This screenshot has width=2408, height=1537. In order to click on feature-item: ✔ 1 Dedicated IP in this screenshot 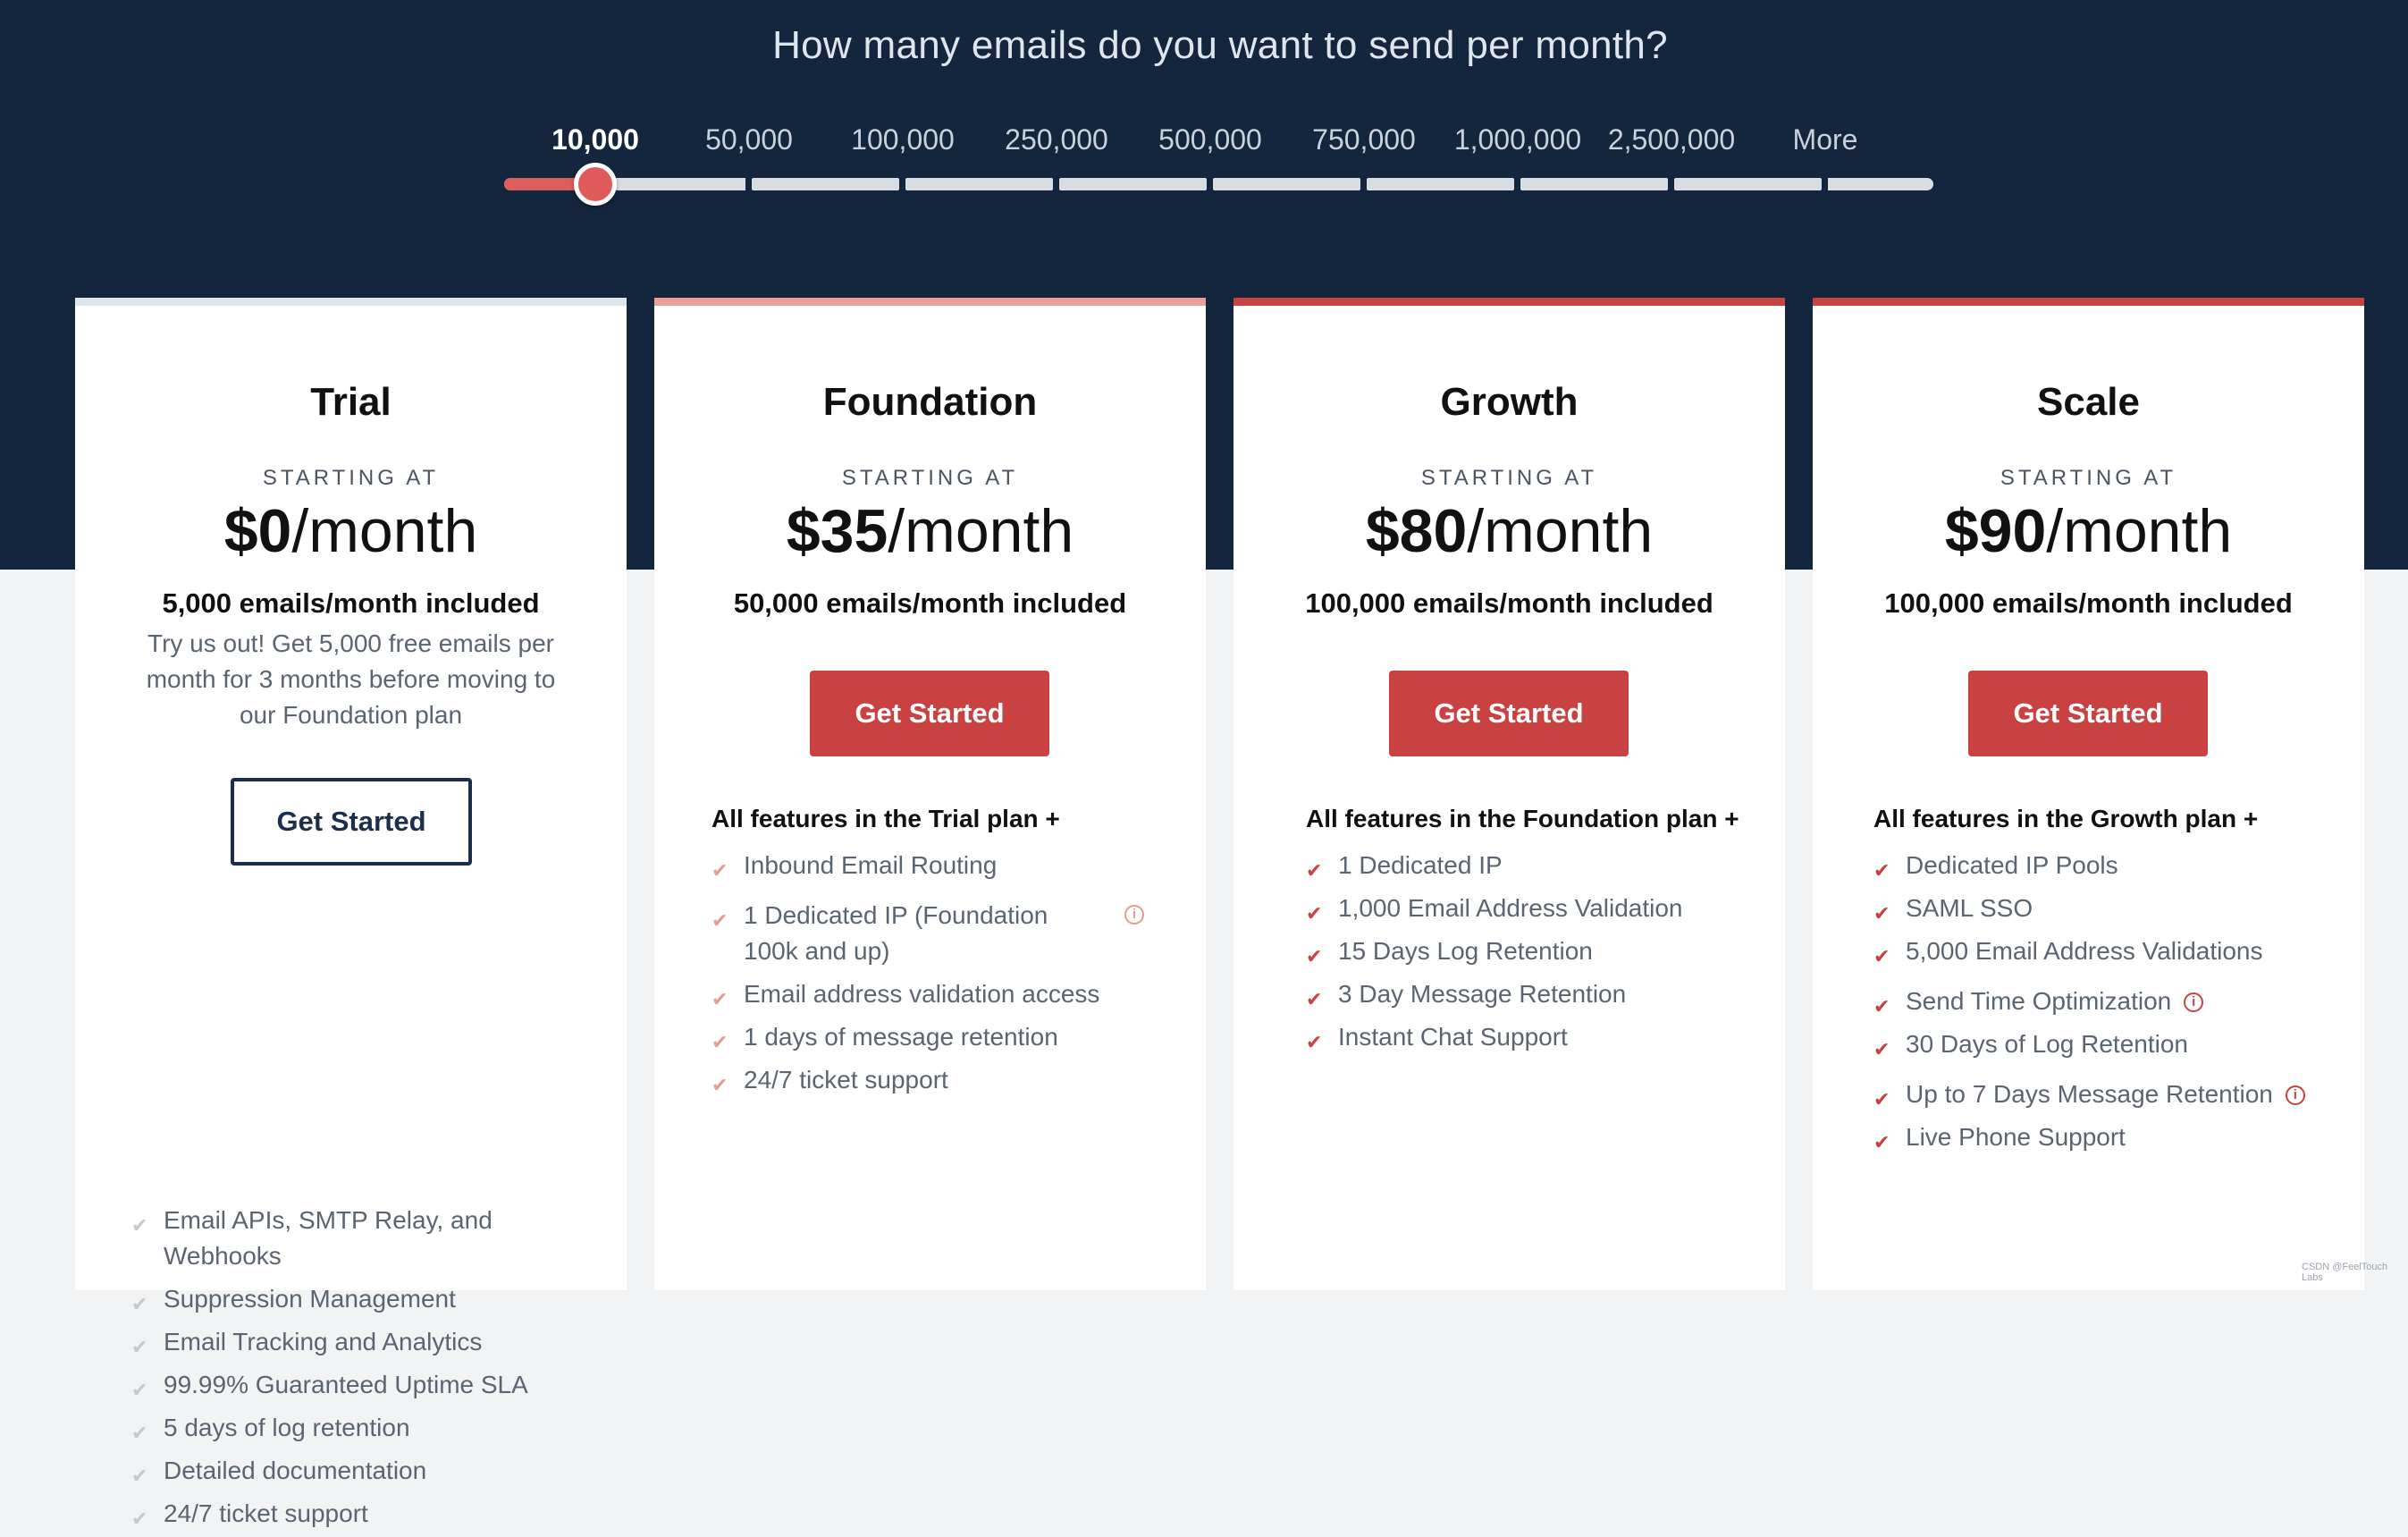, I will do `click(1530, 866)`.